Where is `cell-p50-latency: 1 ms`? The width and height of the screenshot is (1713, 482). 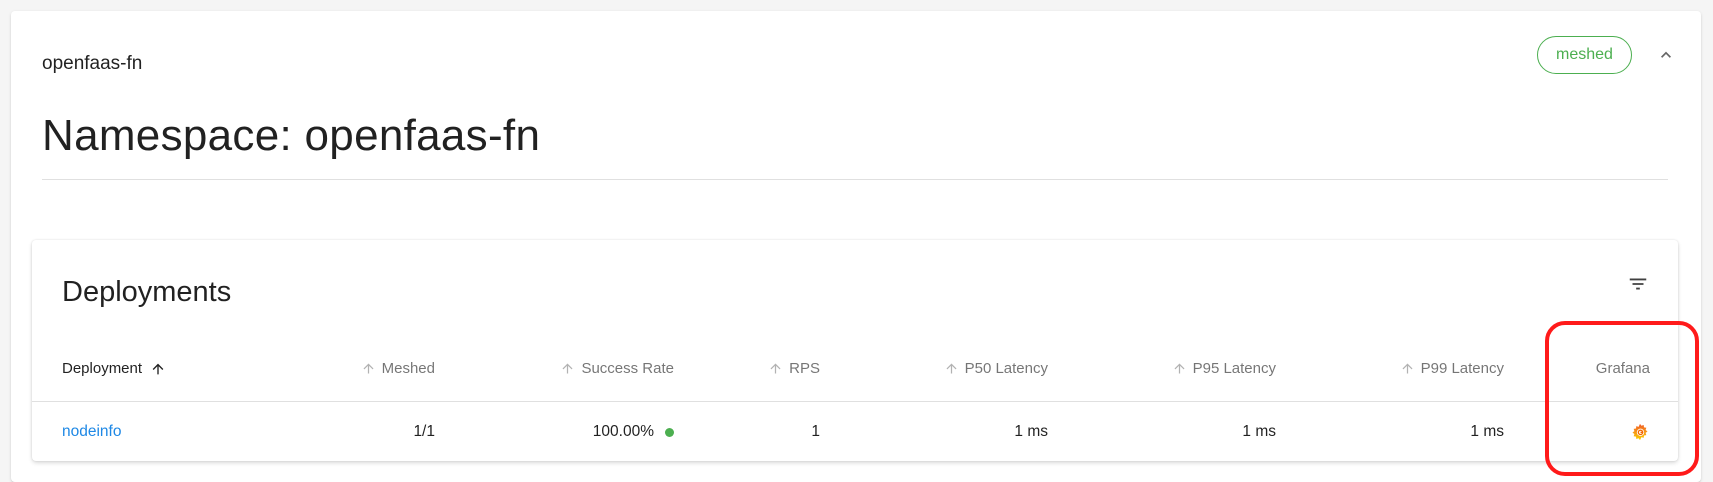 cell-p50-latency: 1 ms is located at coordinates (1031, 431).